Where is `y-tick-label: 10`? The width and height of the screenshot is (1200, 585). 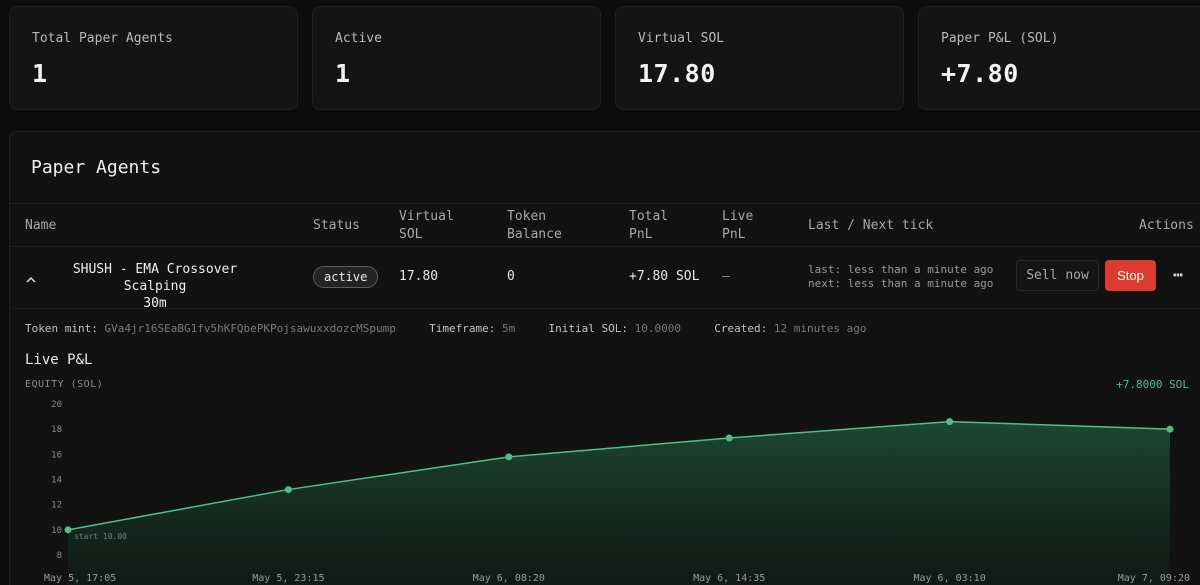
y-tick-label: 10 is located at coordinates (56, 531).